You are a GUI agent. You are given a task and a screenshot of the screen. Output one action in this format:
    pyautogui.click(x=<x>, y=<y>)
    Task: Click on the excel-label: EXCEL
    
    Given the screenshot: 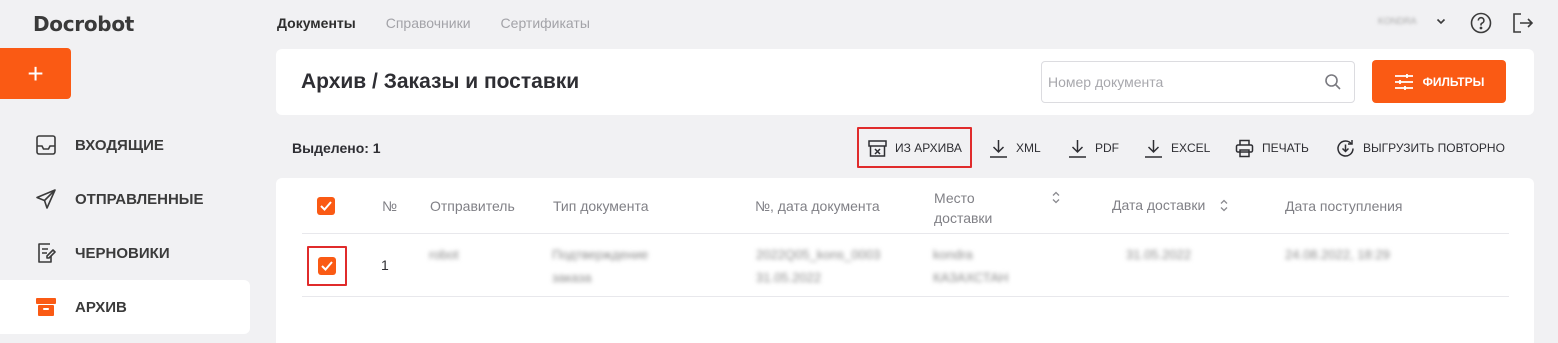 What is the action you would take?
    pyautogui.click(x=1191, y=148)
    